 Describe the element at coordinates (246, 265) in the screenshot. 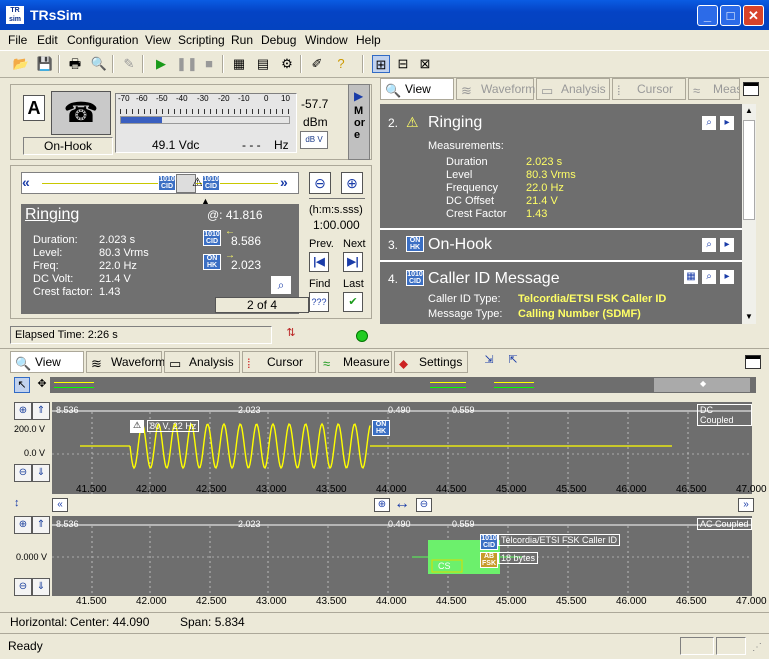

I see `marker2-value: 2.023` at that location.